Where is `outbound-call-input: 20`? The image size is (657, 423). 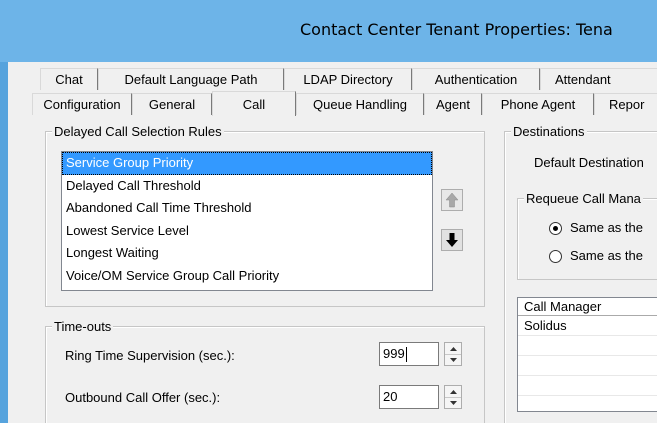
outbound-call-input: 20 is located at coordinates (409, 397).